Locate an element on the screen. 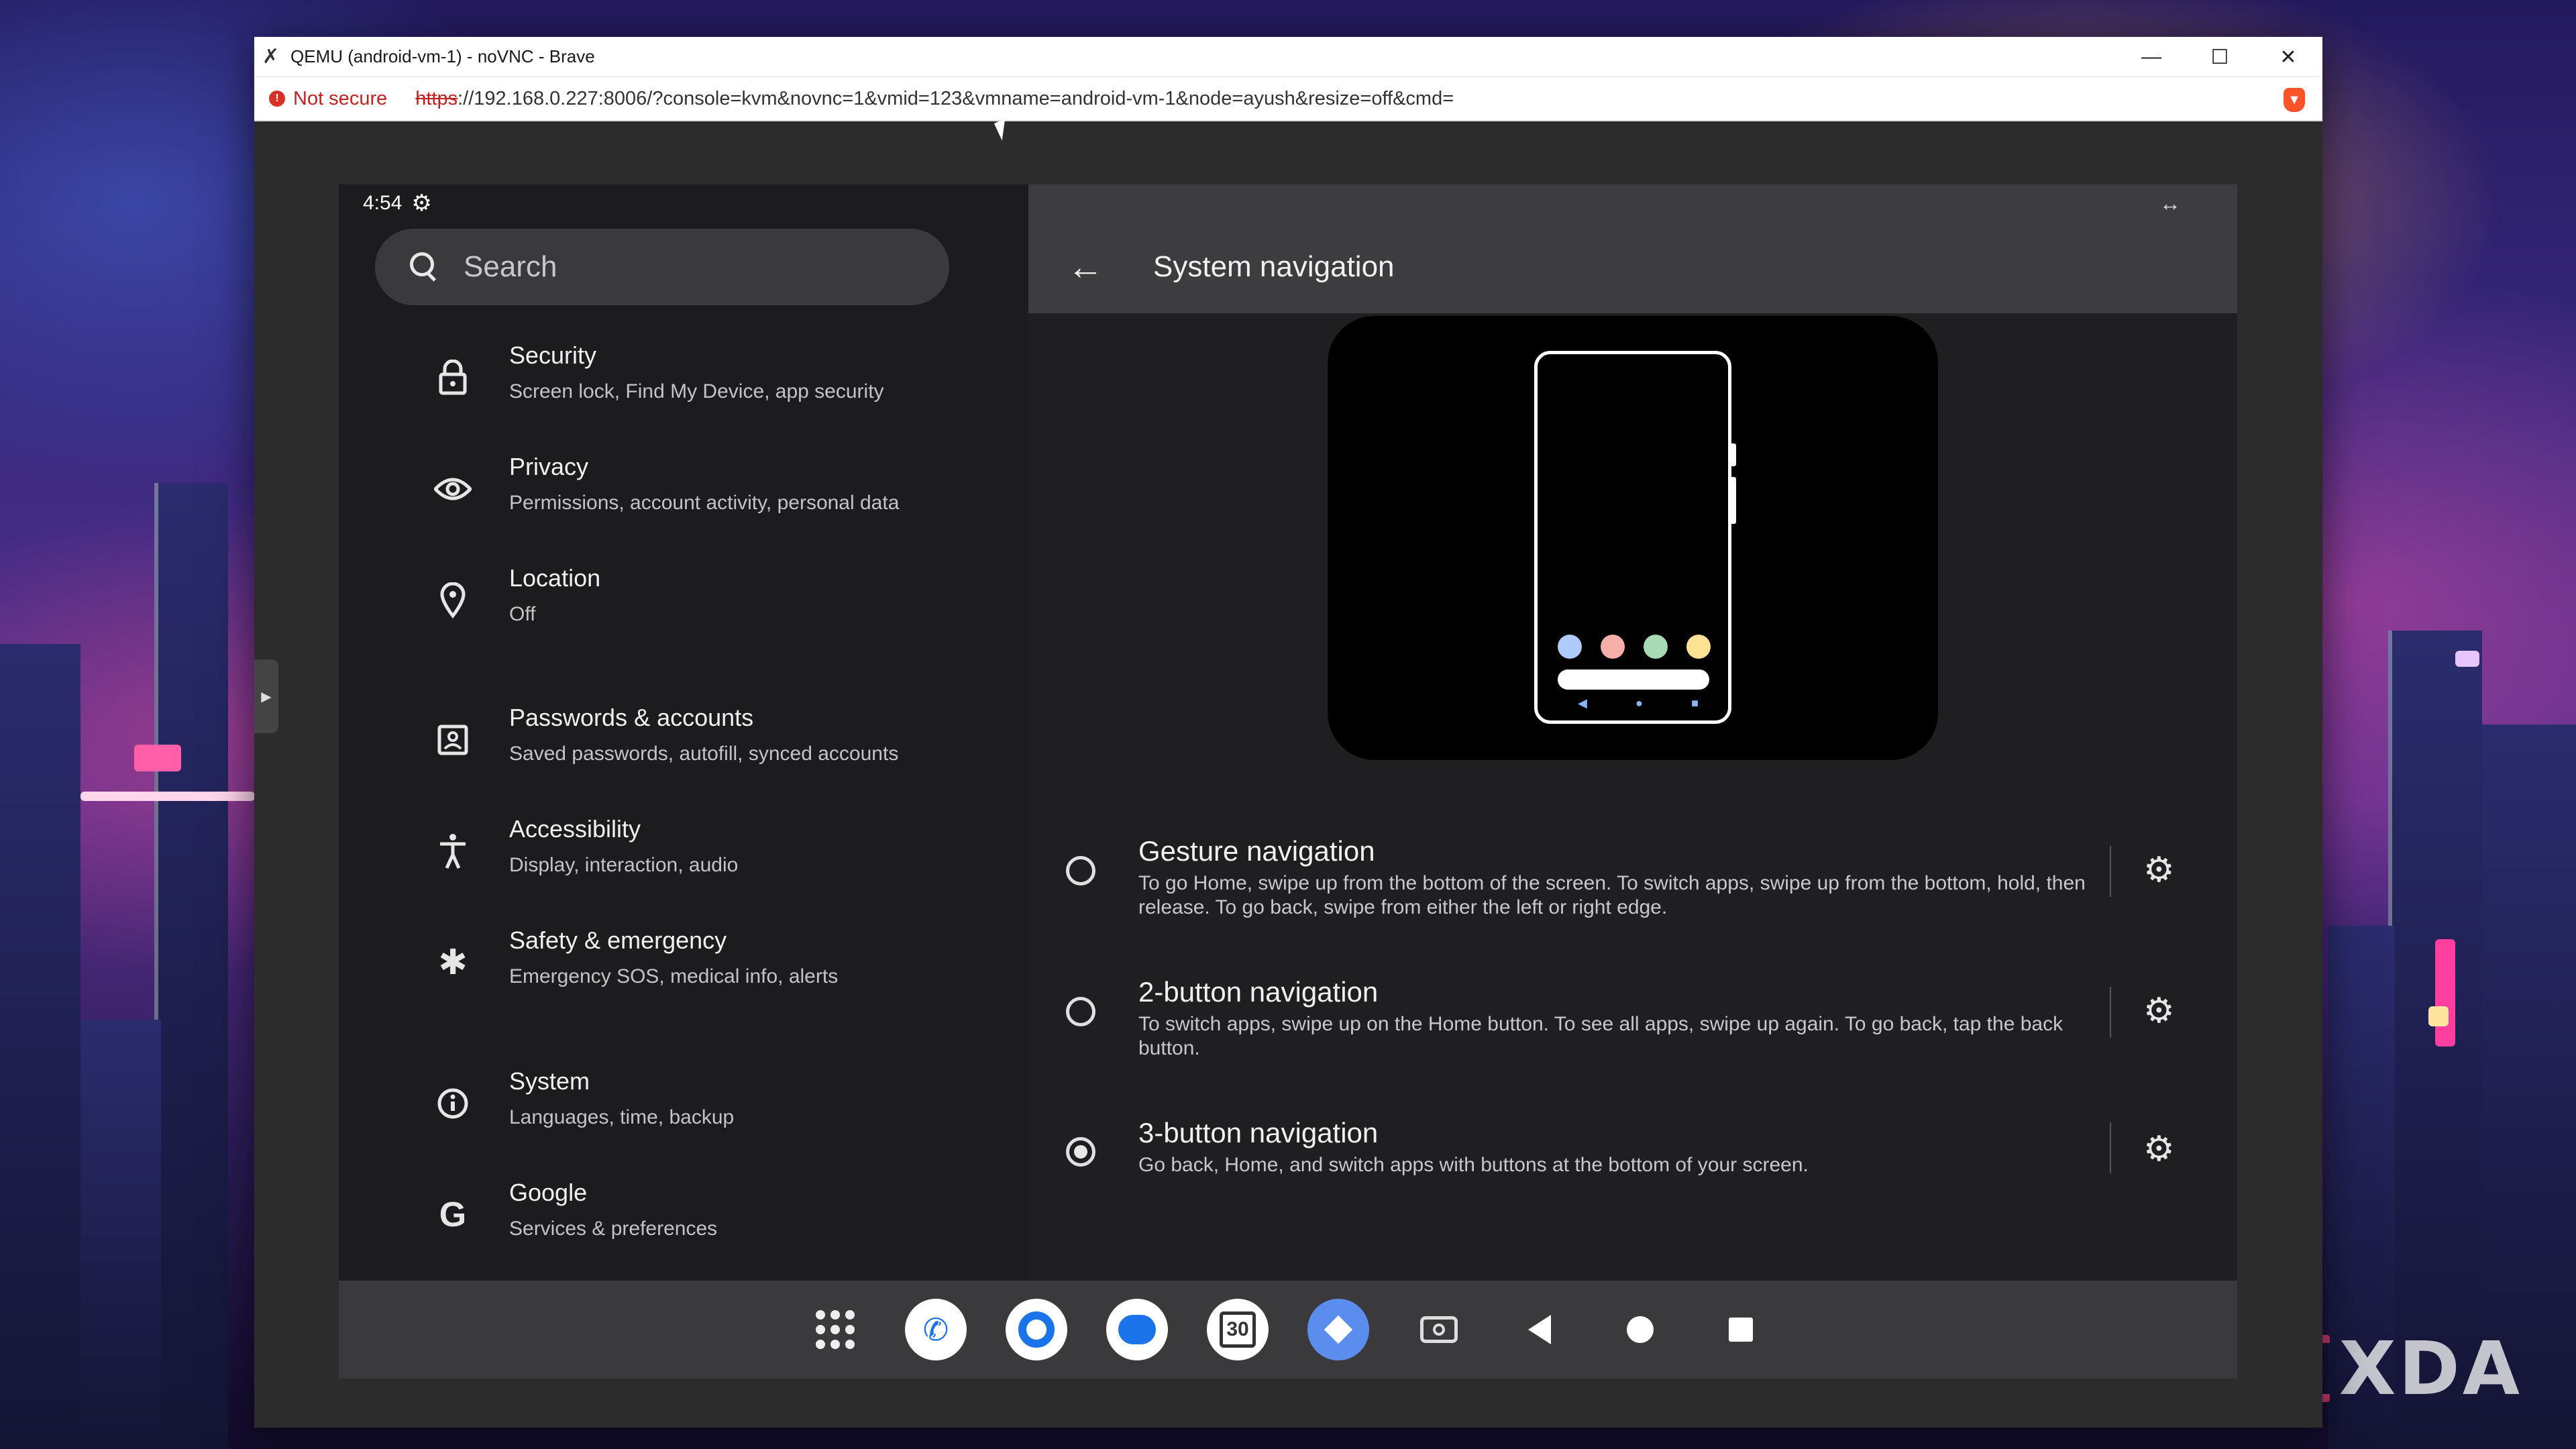  menu-item-google: G Google Services & preferences is located at coordinates (683, 1217).